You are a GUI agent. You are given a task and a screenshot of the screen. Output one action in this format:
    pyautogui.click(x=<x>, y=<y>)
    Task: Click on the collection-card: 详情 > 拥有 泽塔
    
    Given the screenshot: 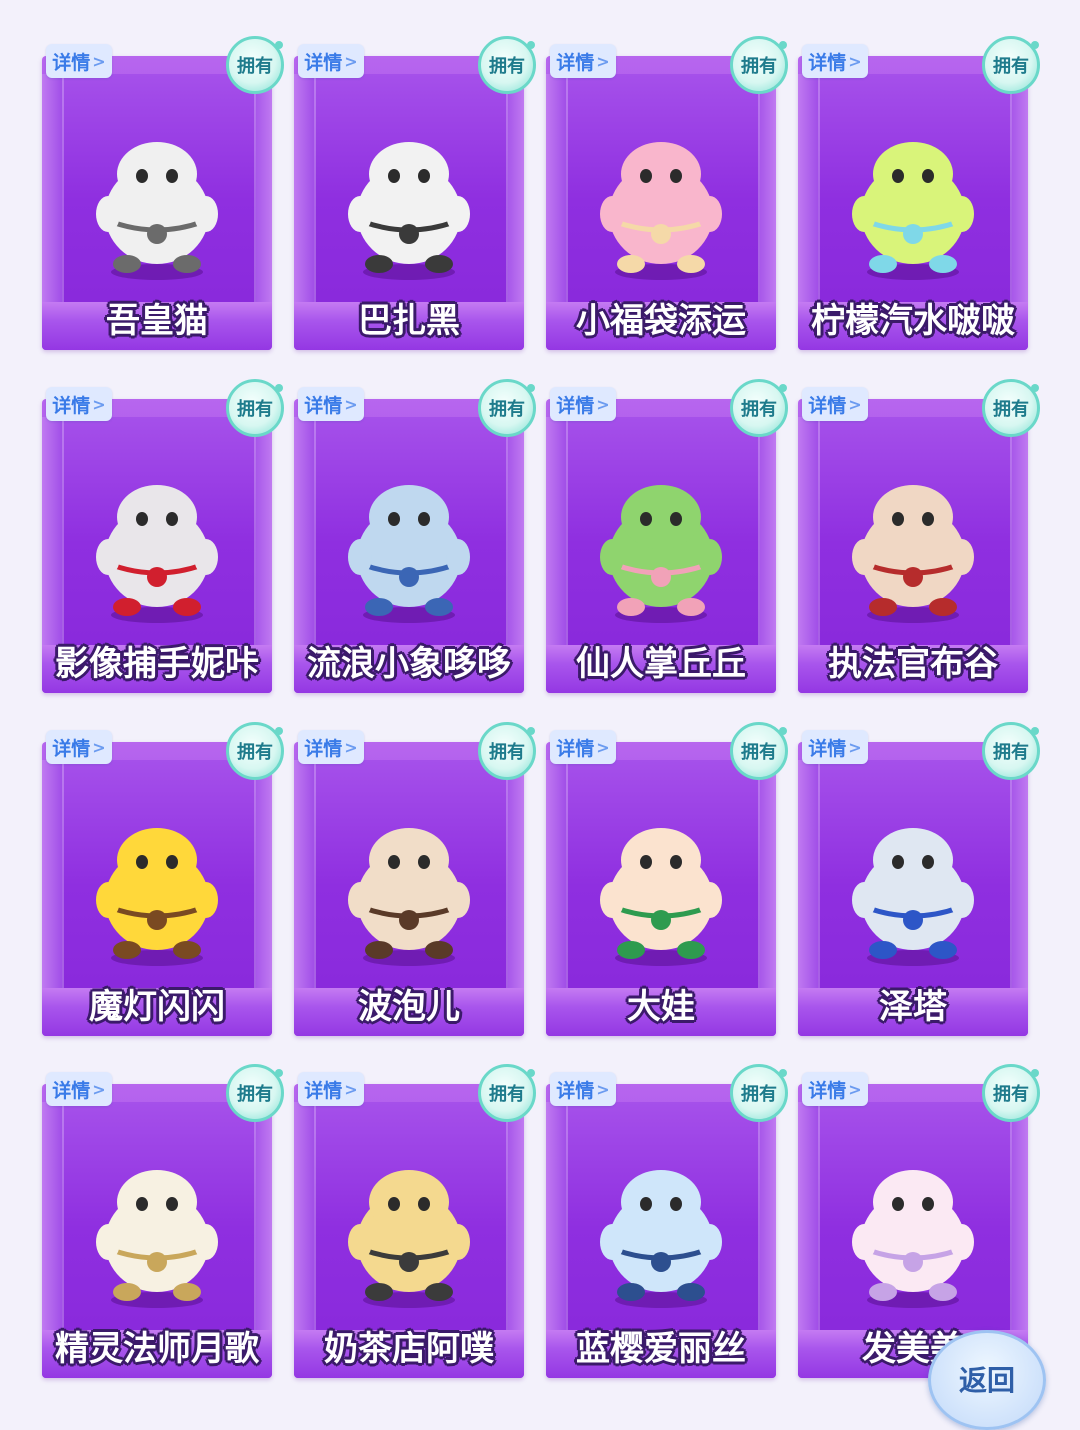 What is the action you would take?
    pyautogui.click(x=919, y=886)
    